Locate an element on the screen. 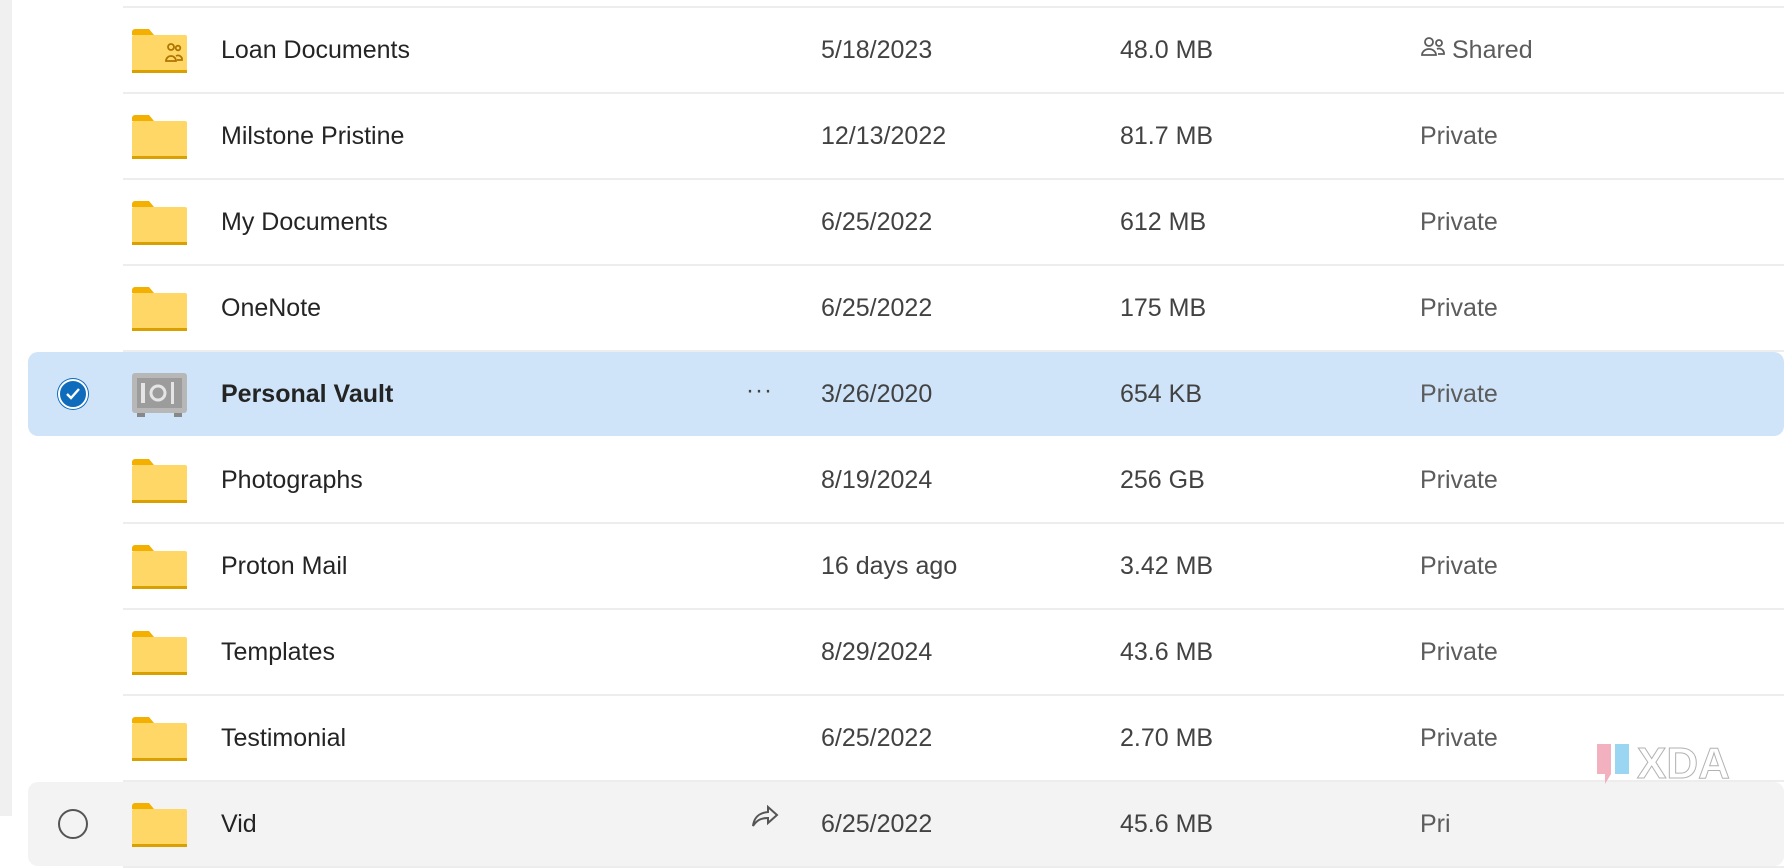 Image resolution: width=1784 pixels, height=868 pixels. modified-date: 3/26/2020 is located at coordinates (877, 394).